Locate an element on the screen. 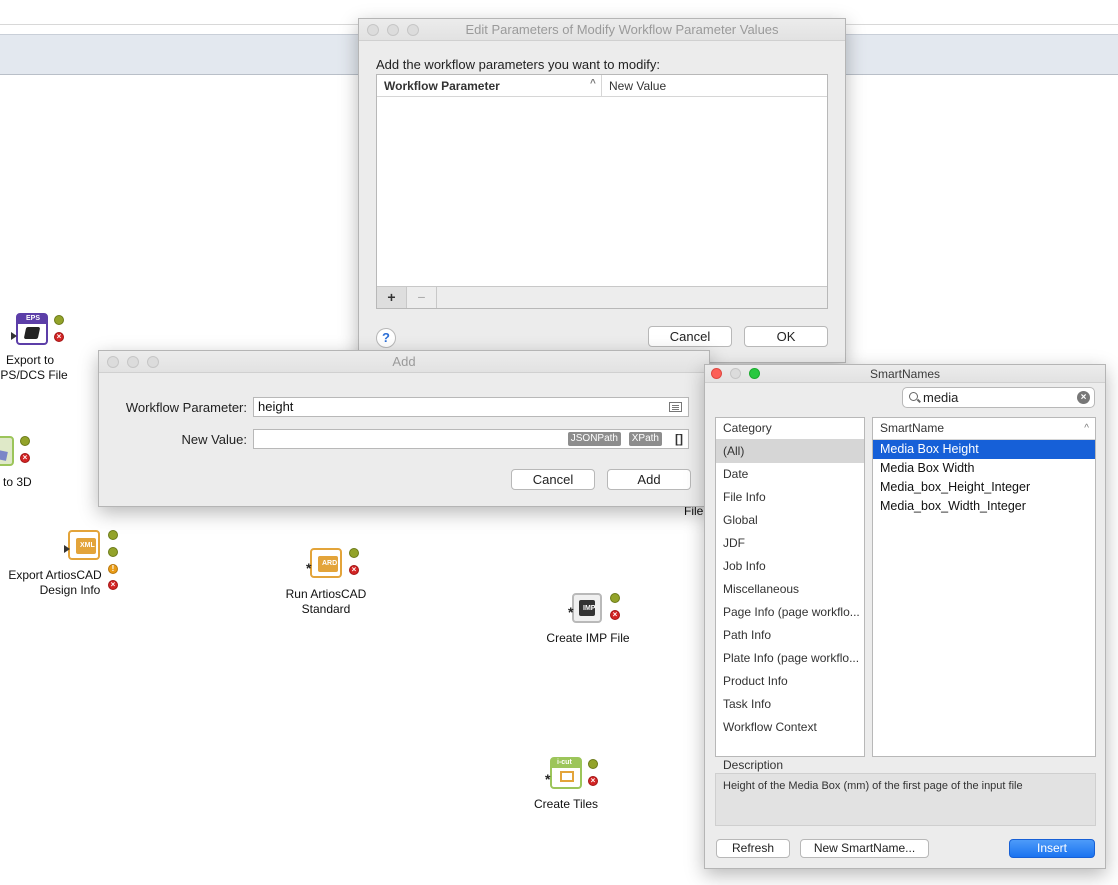  table-header: Workflow Parameter ^ New Value is located at coordinates (602, 86).